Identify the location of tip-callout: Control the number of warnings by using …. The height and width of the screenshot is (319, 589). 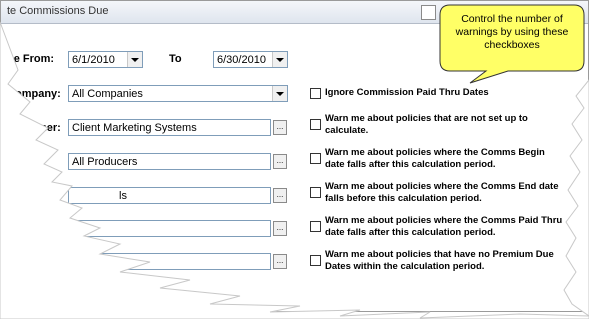
(512, 44).